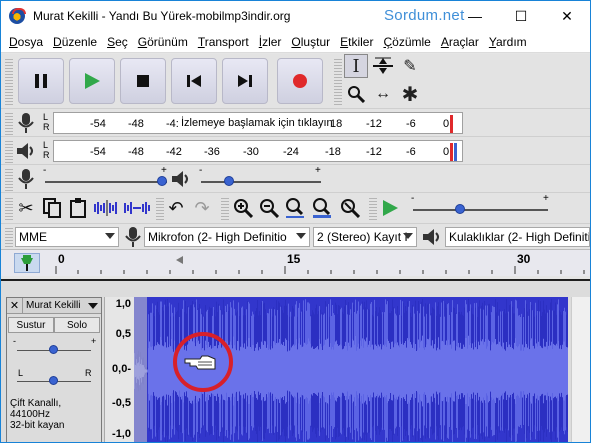 The image size is (591, 443). What do you see at coordinates (390, 208) in the screenshot?
I see `play-at-speed-button` at bounding box center [390, 208].